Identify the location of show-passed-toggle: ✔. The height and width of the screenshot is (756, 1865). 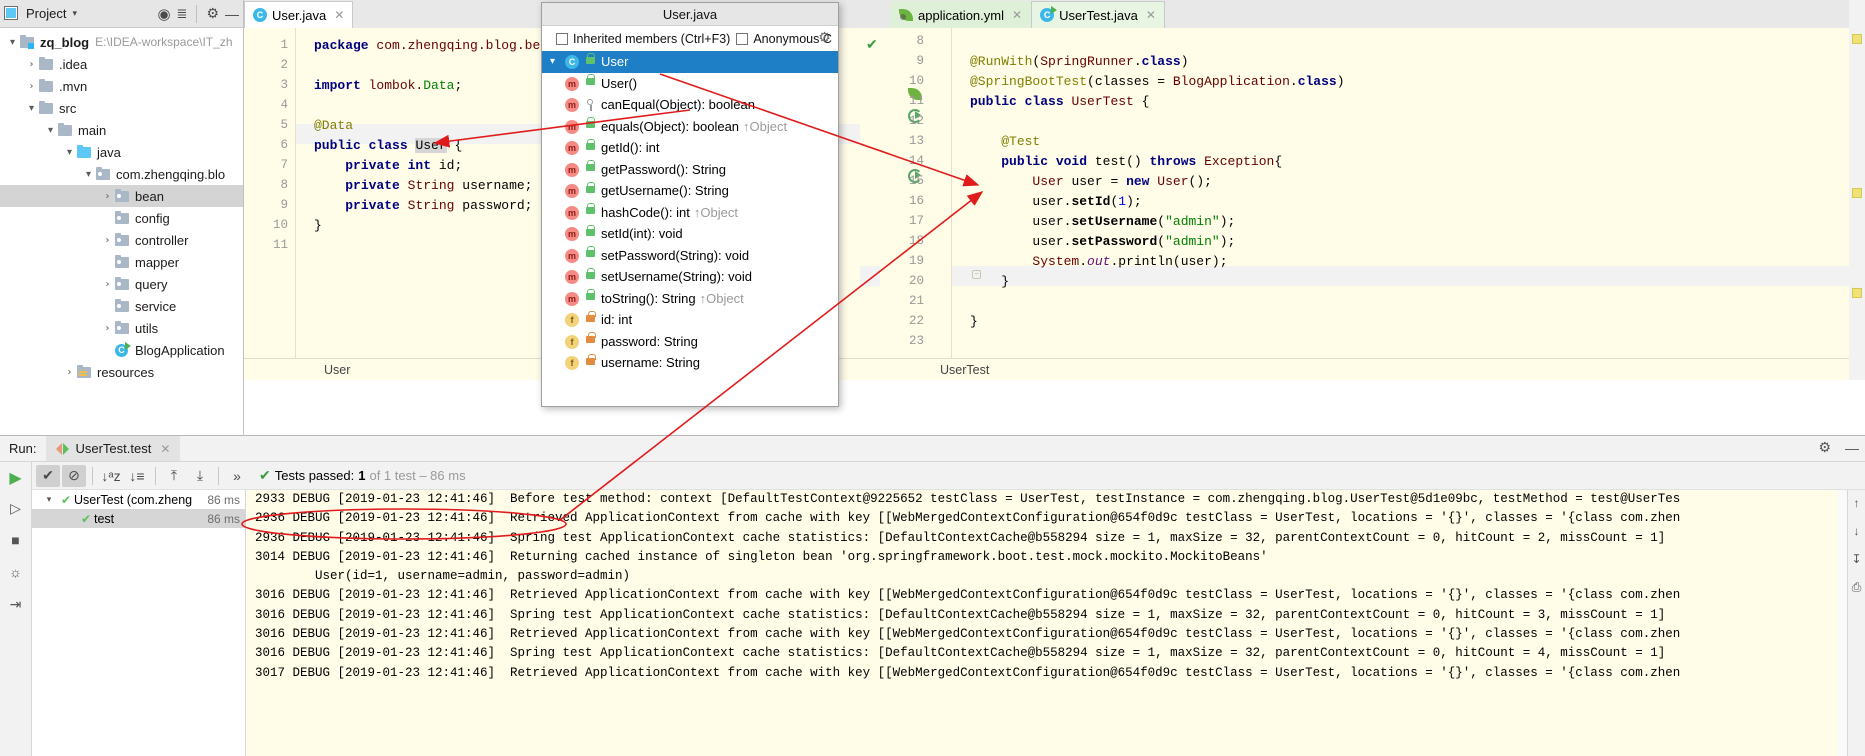
(48, 475).